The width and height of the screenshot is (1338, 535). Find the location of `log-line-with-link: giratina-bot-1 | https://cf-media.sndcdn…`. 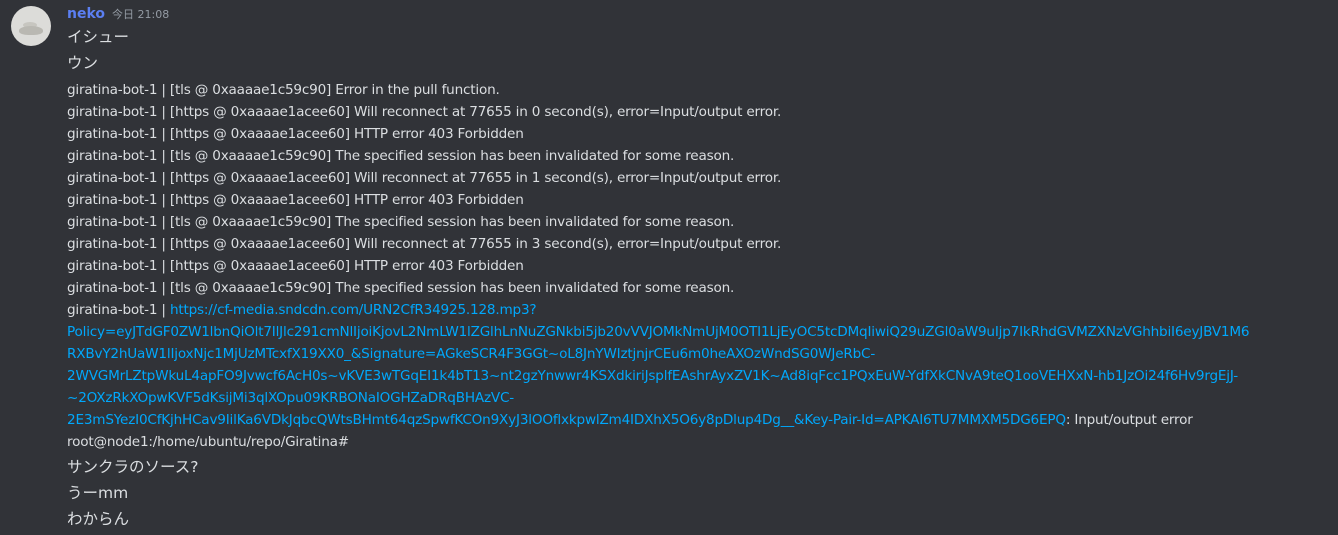

log-line-with-link: giratina-bot-1 | https://cf-media.sndcdn… is located at coordinates (302, 310).